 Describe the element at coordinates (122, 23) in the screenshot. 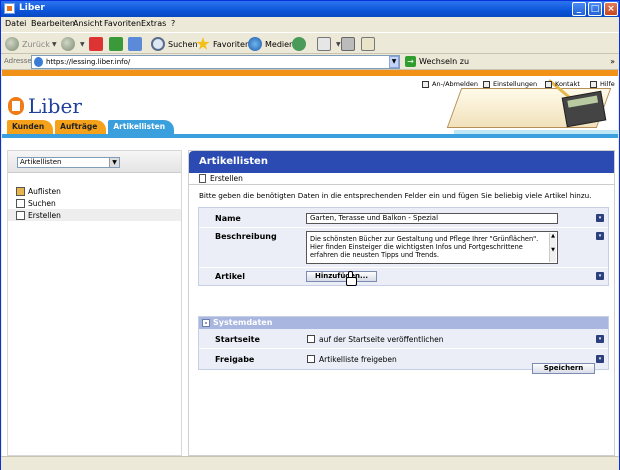

I see `menu-favorites: Favoriten` at that location.